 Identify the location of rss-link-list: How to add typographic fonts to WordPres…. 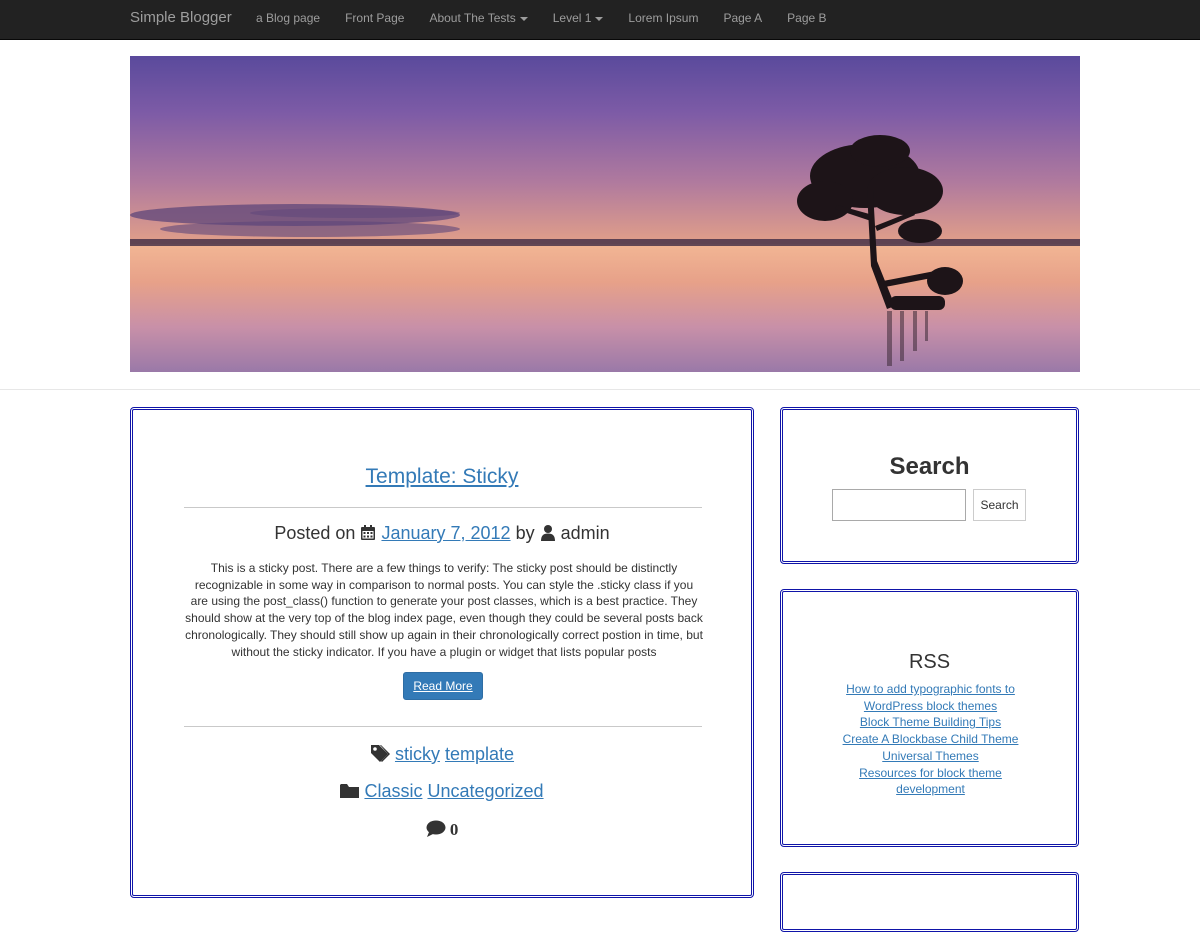
(930, 739).